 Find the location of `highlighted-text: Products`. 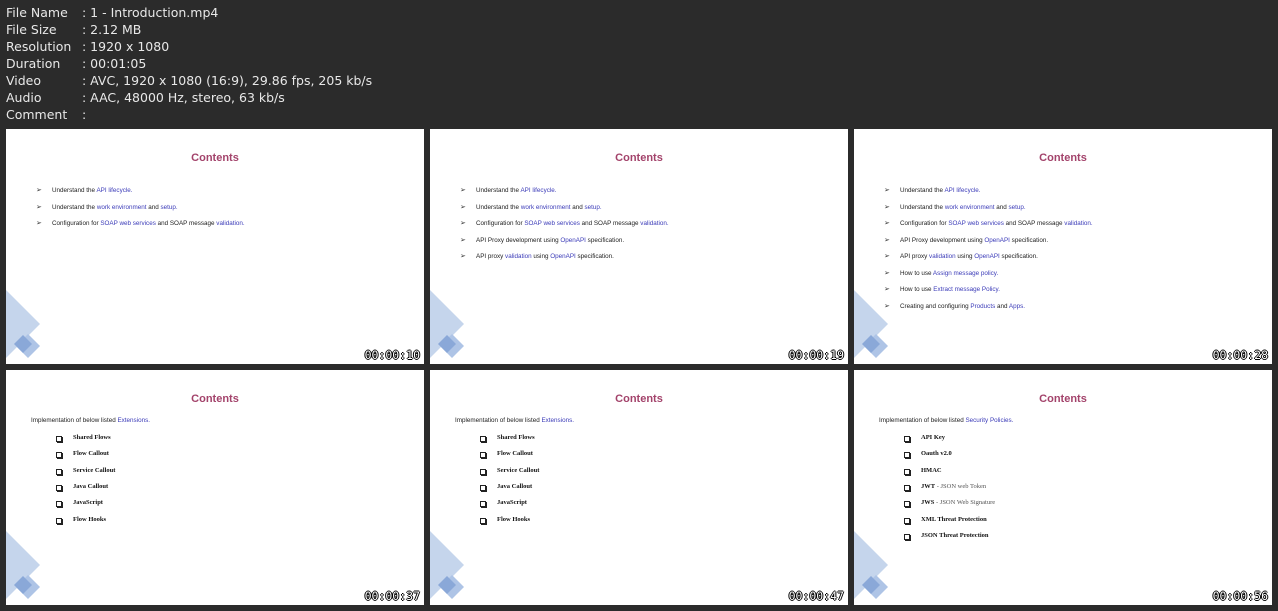

highlighted-text: Products is located at coordinates (983, 306).